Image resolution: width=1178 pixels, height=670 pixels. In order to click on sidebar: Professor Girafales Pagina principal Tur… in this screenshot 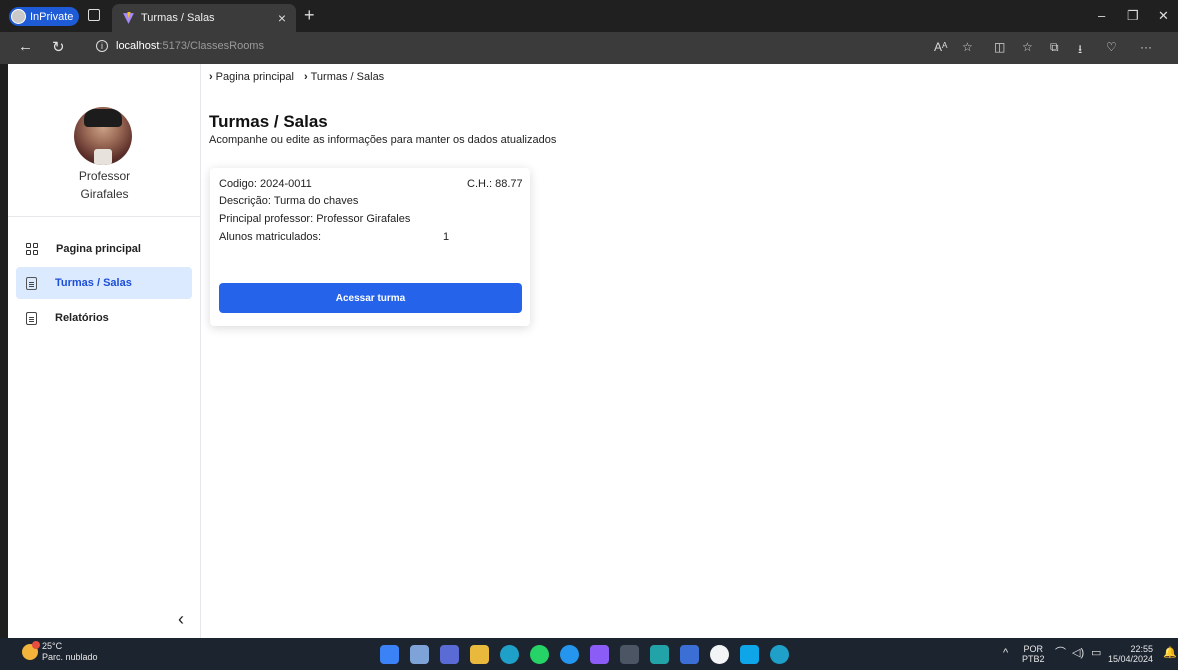, I will do `click(104, 351)`.